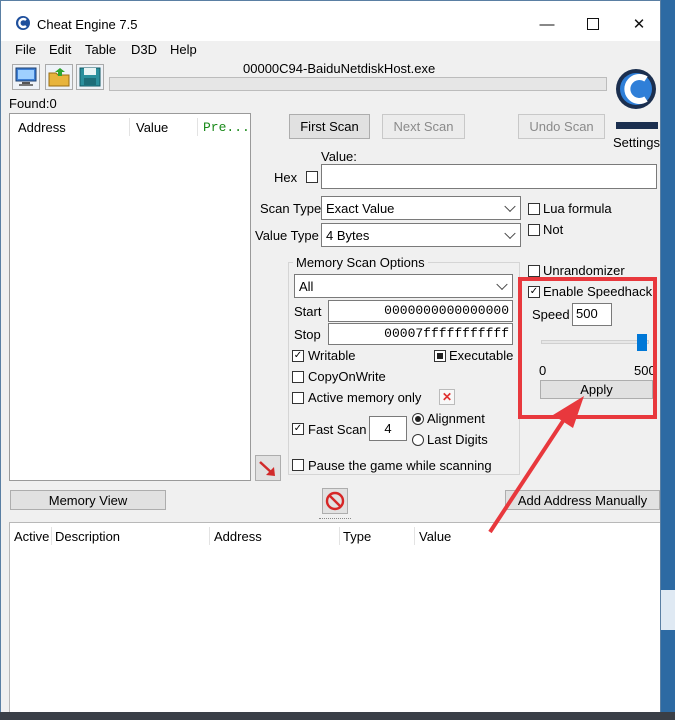 This screenshot has height=720, width=675. What do you see at coordinates (307, 334) in the screenshot?
I see `stop-label: Stop` at bounding box center [307, 334].